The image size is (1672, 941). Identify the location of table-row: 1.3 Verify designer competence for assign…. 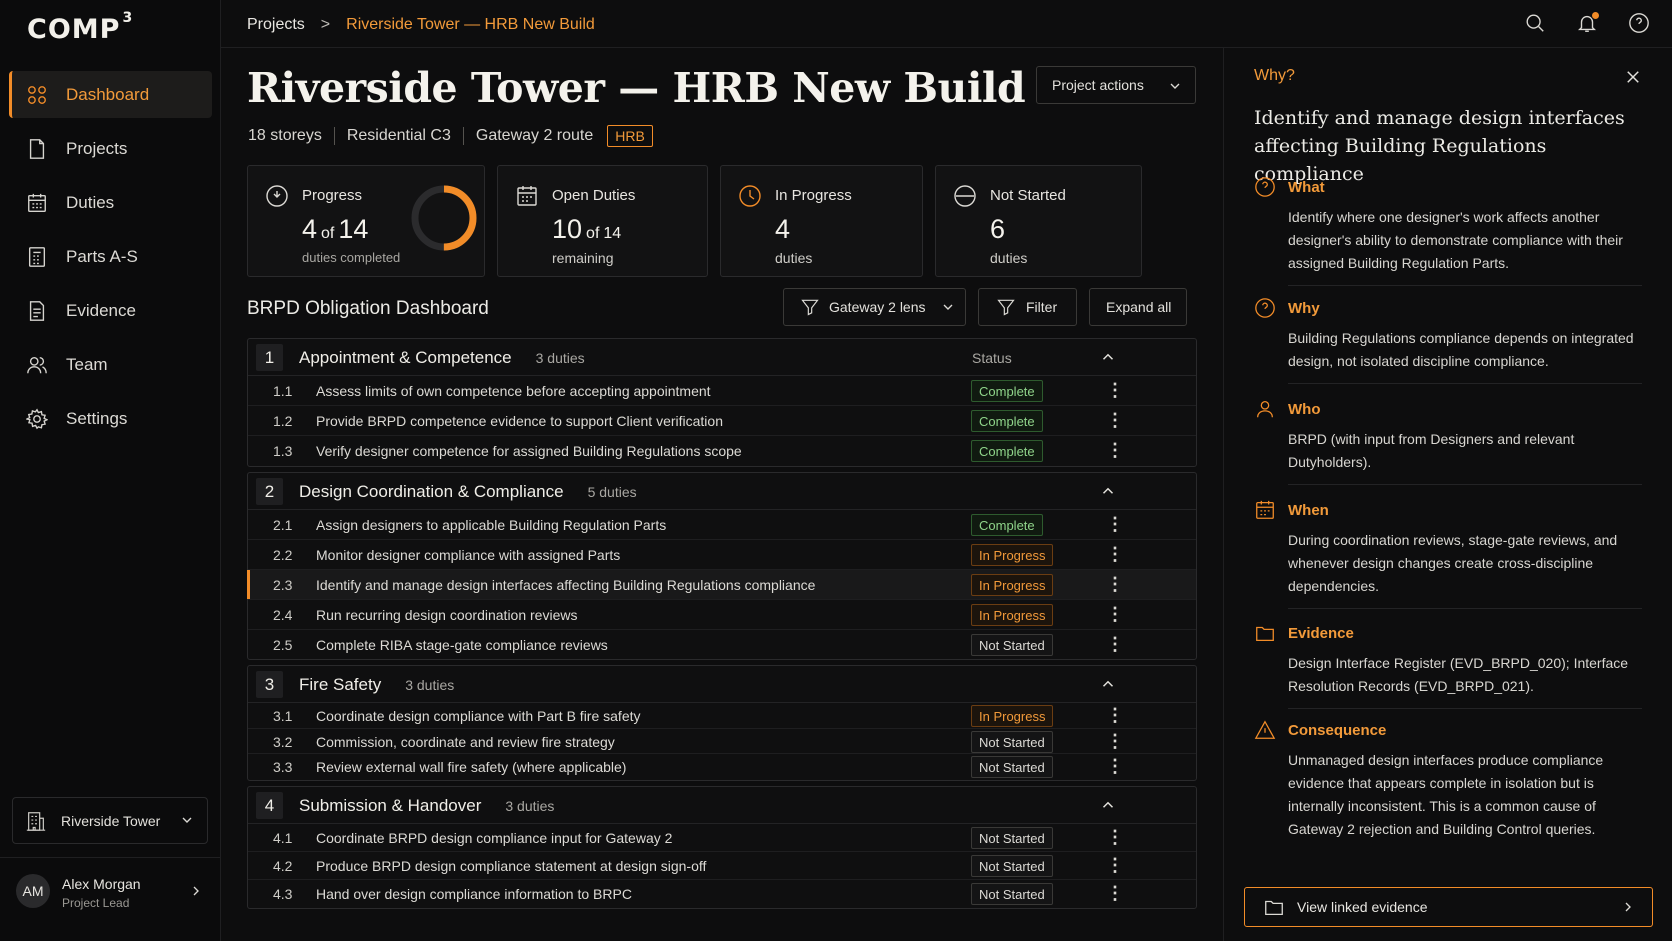
(722, 451).